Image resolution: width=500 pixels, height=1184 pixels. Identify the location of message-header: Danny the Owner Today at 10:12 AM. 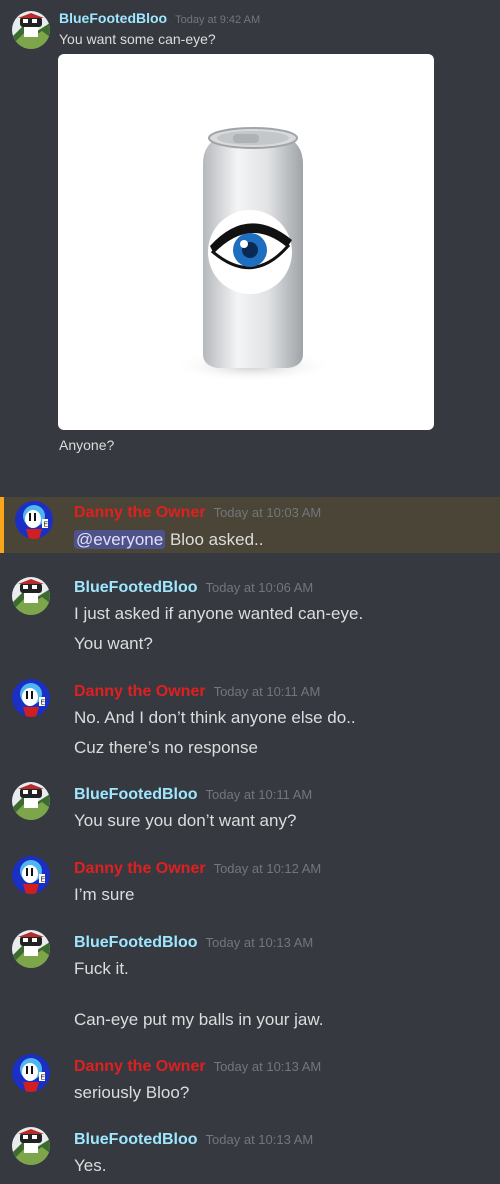
(197, 869).